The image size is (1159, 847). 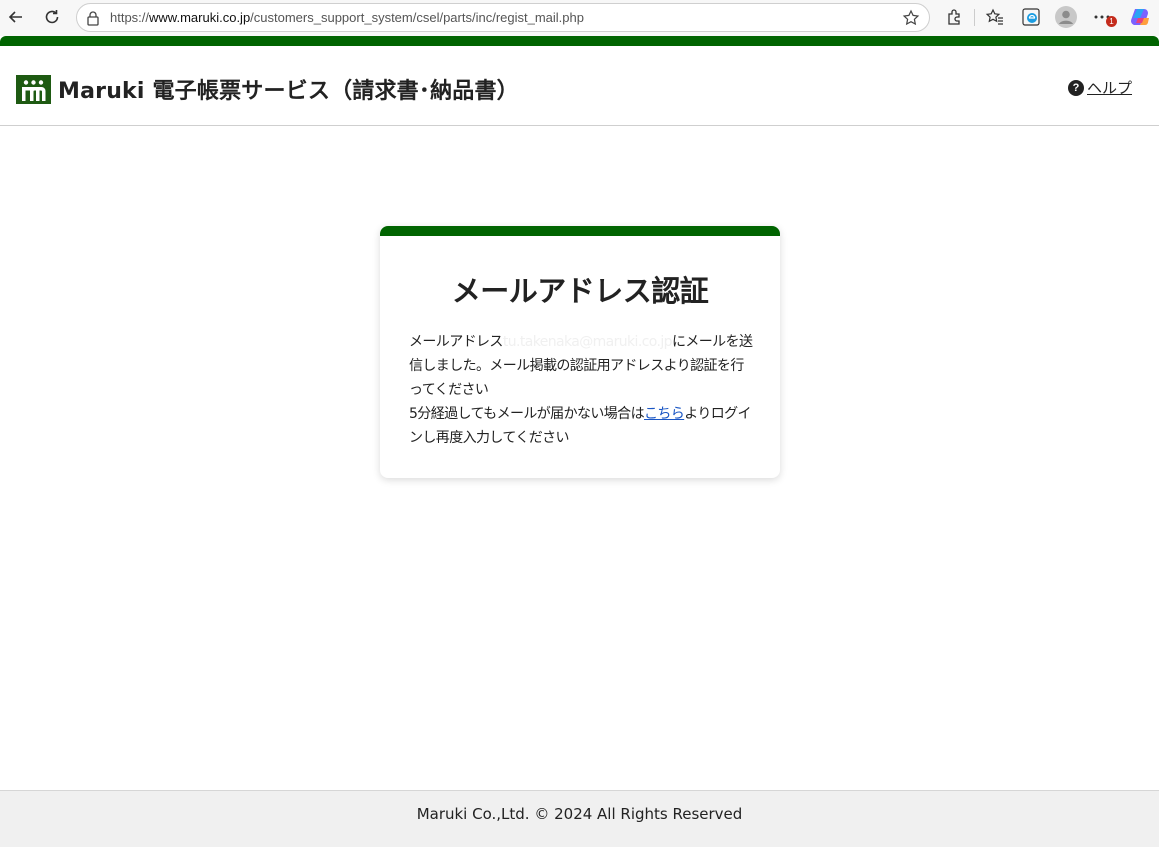 What do you see at coordinates (954, 17) in the screenshot?
I see `extensions-icon` at bounding box center [954, 17].